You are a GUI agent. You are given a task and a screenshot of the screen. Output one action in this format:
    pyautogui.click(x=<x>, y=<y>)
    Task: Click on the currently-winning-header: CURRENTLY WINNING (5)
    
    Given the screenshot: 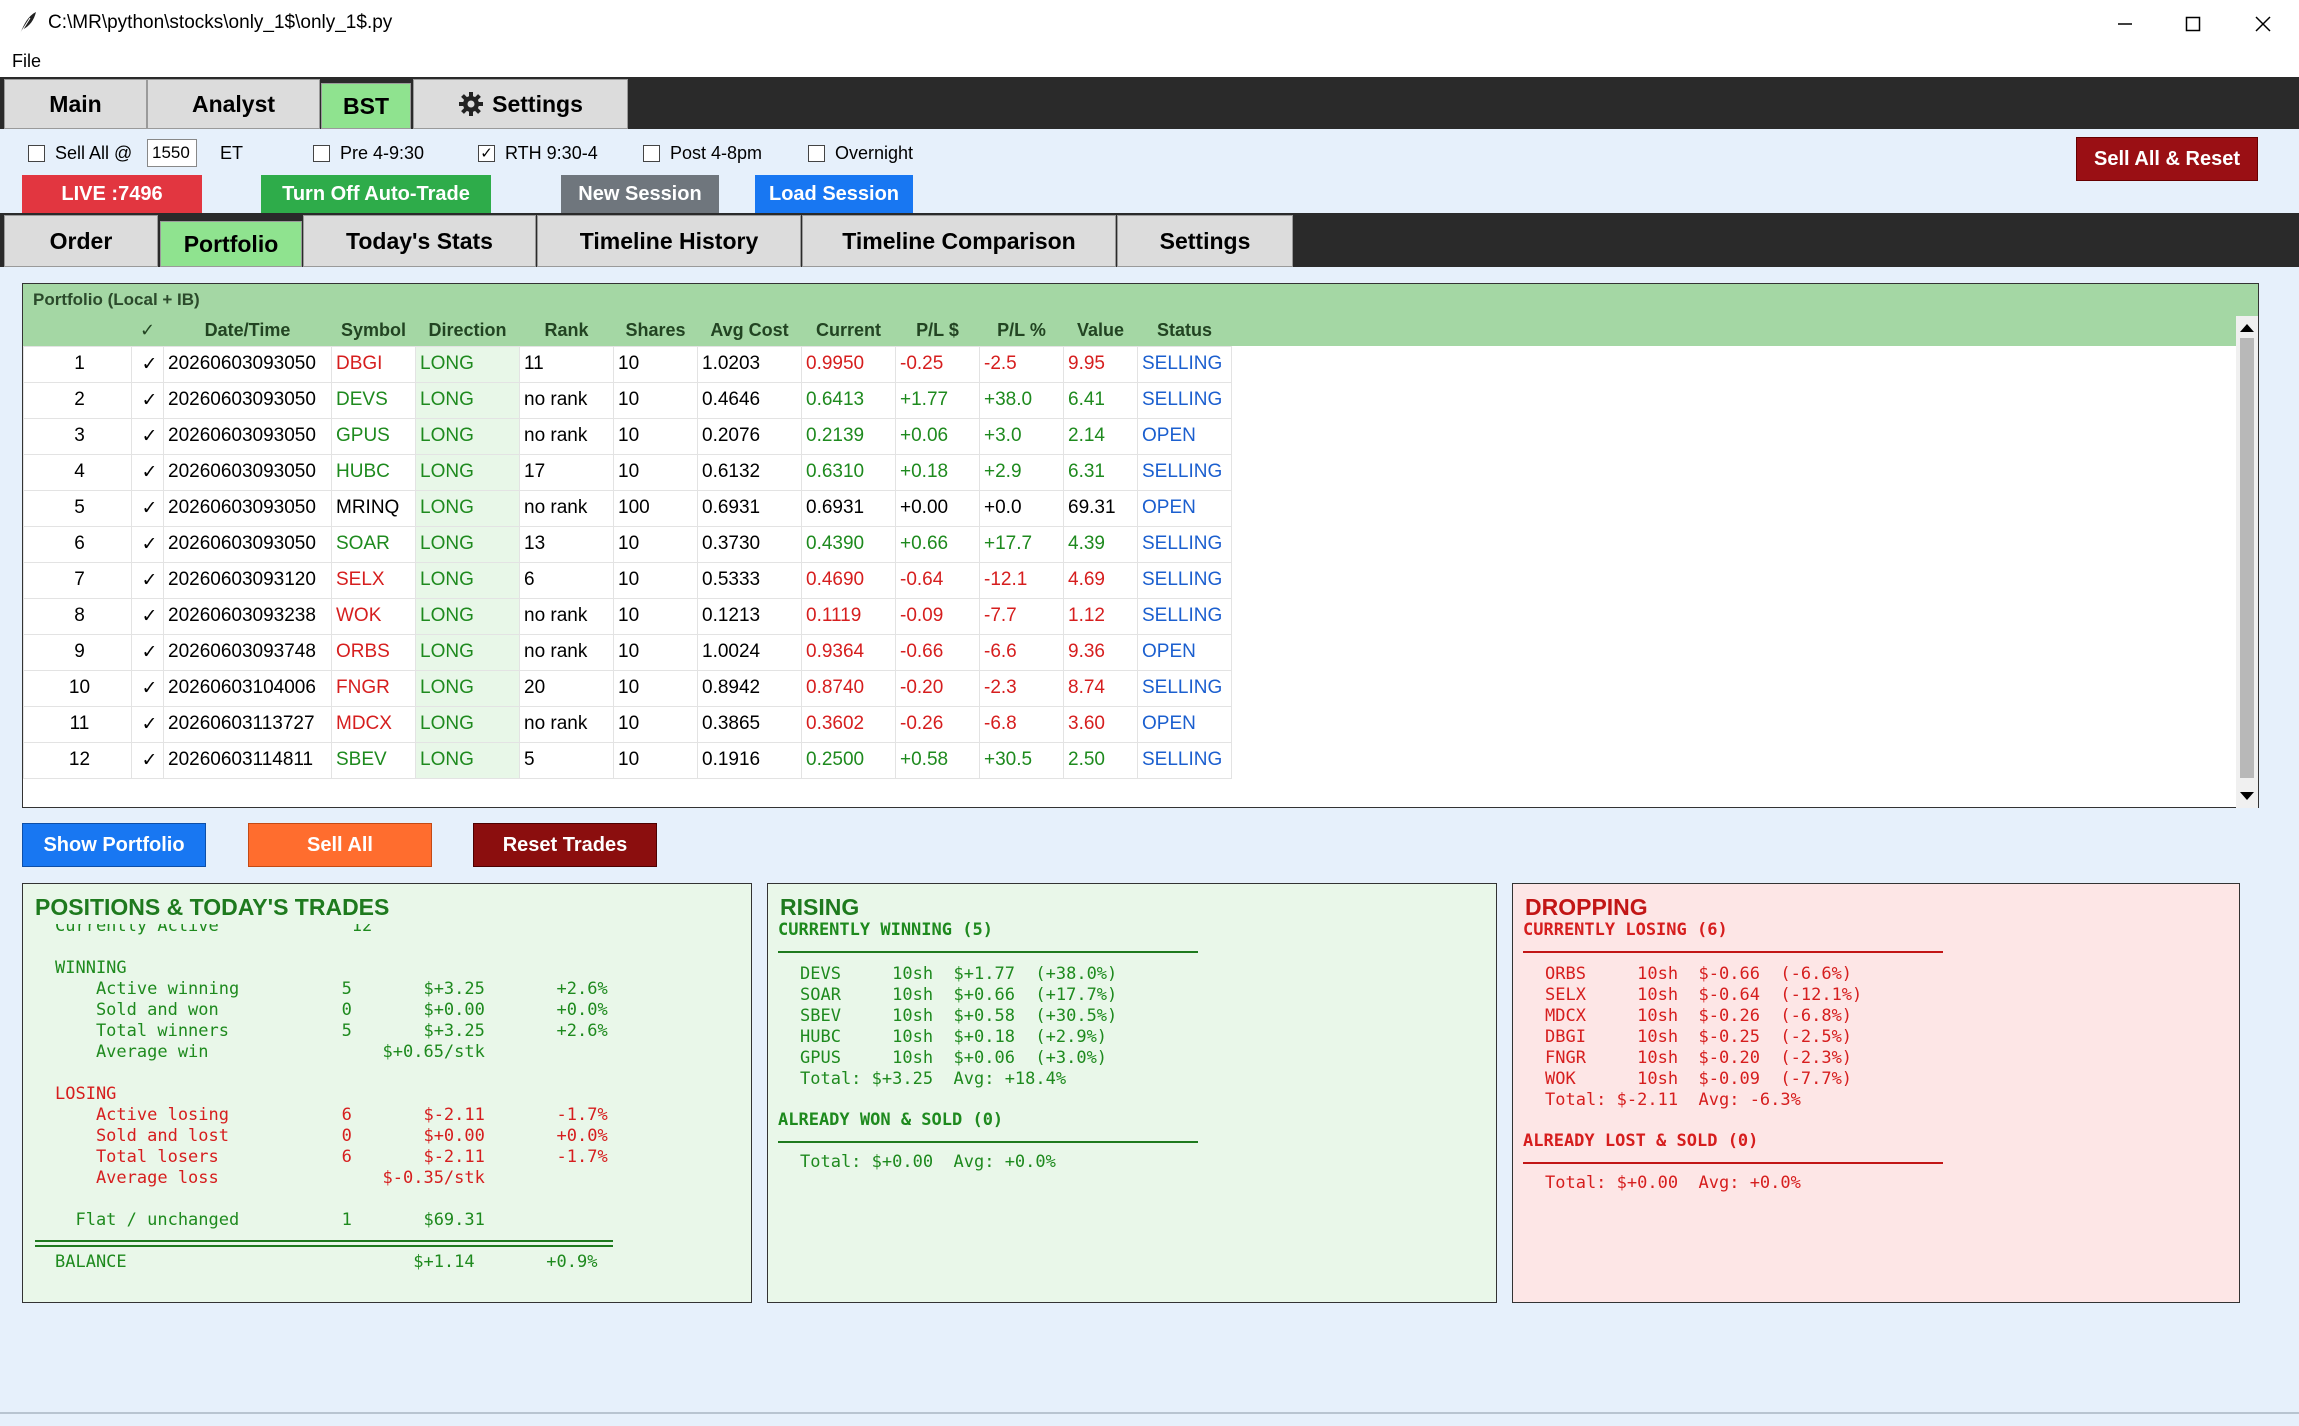 What is the action you would take?
    pyautogui.click(x=885, y=930)
    